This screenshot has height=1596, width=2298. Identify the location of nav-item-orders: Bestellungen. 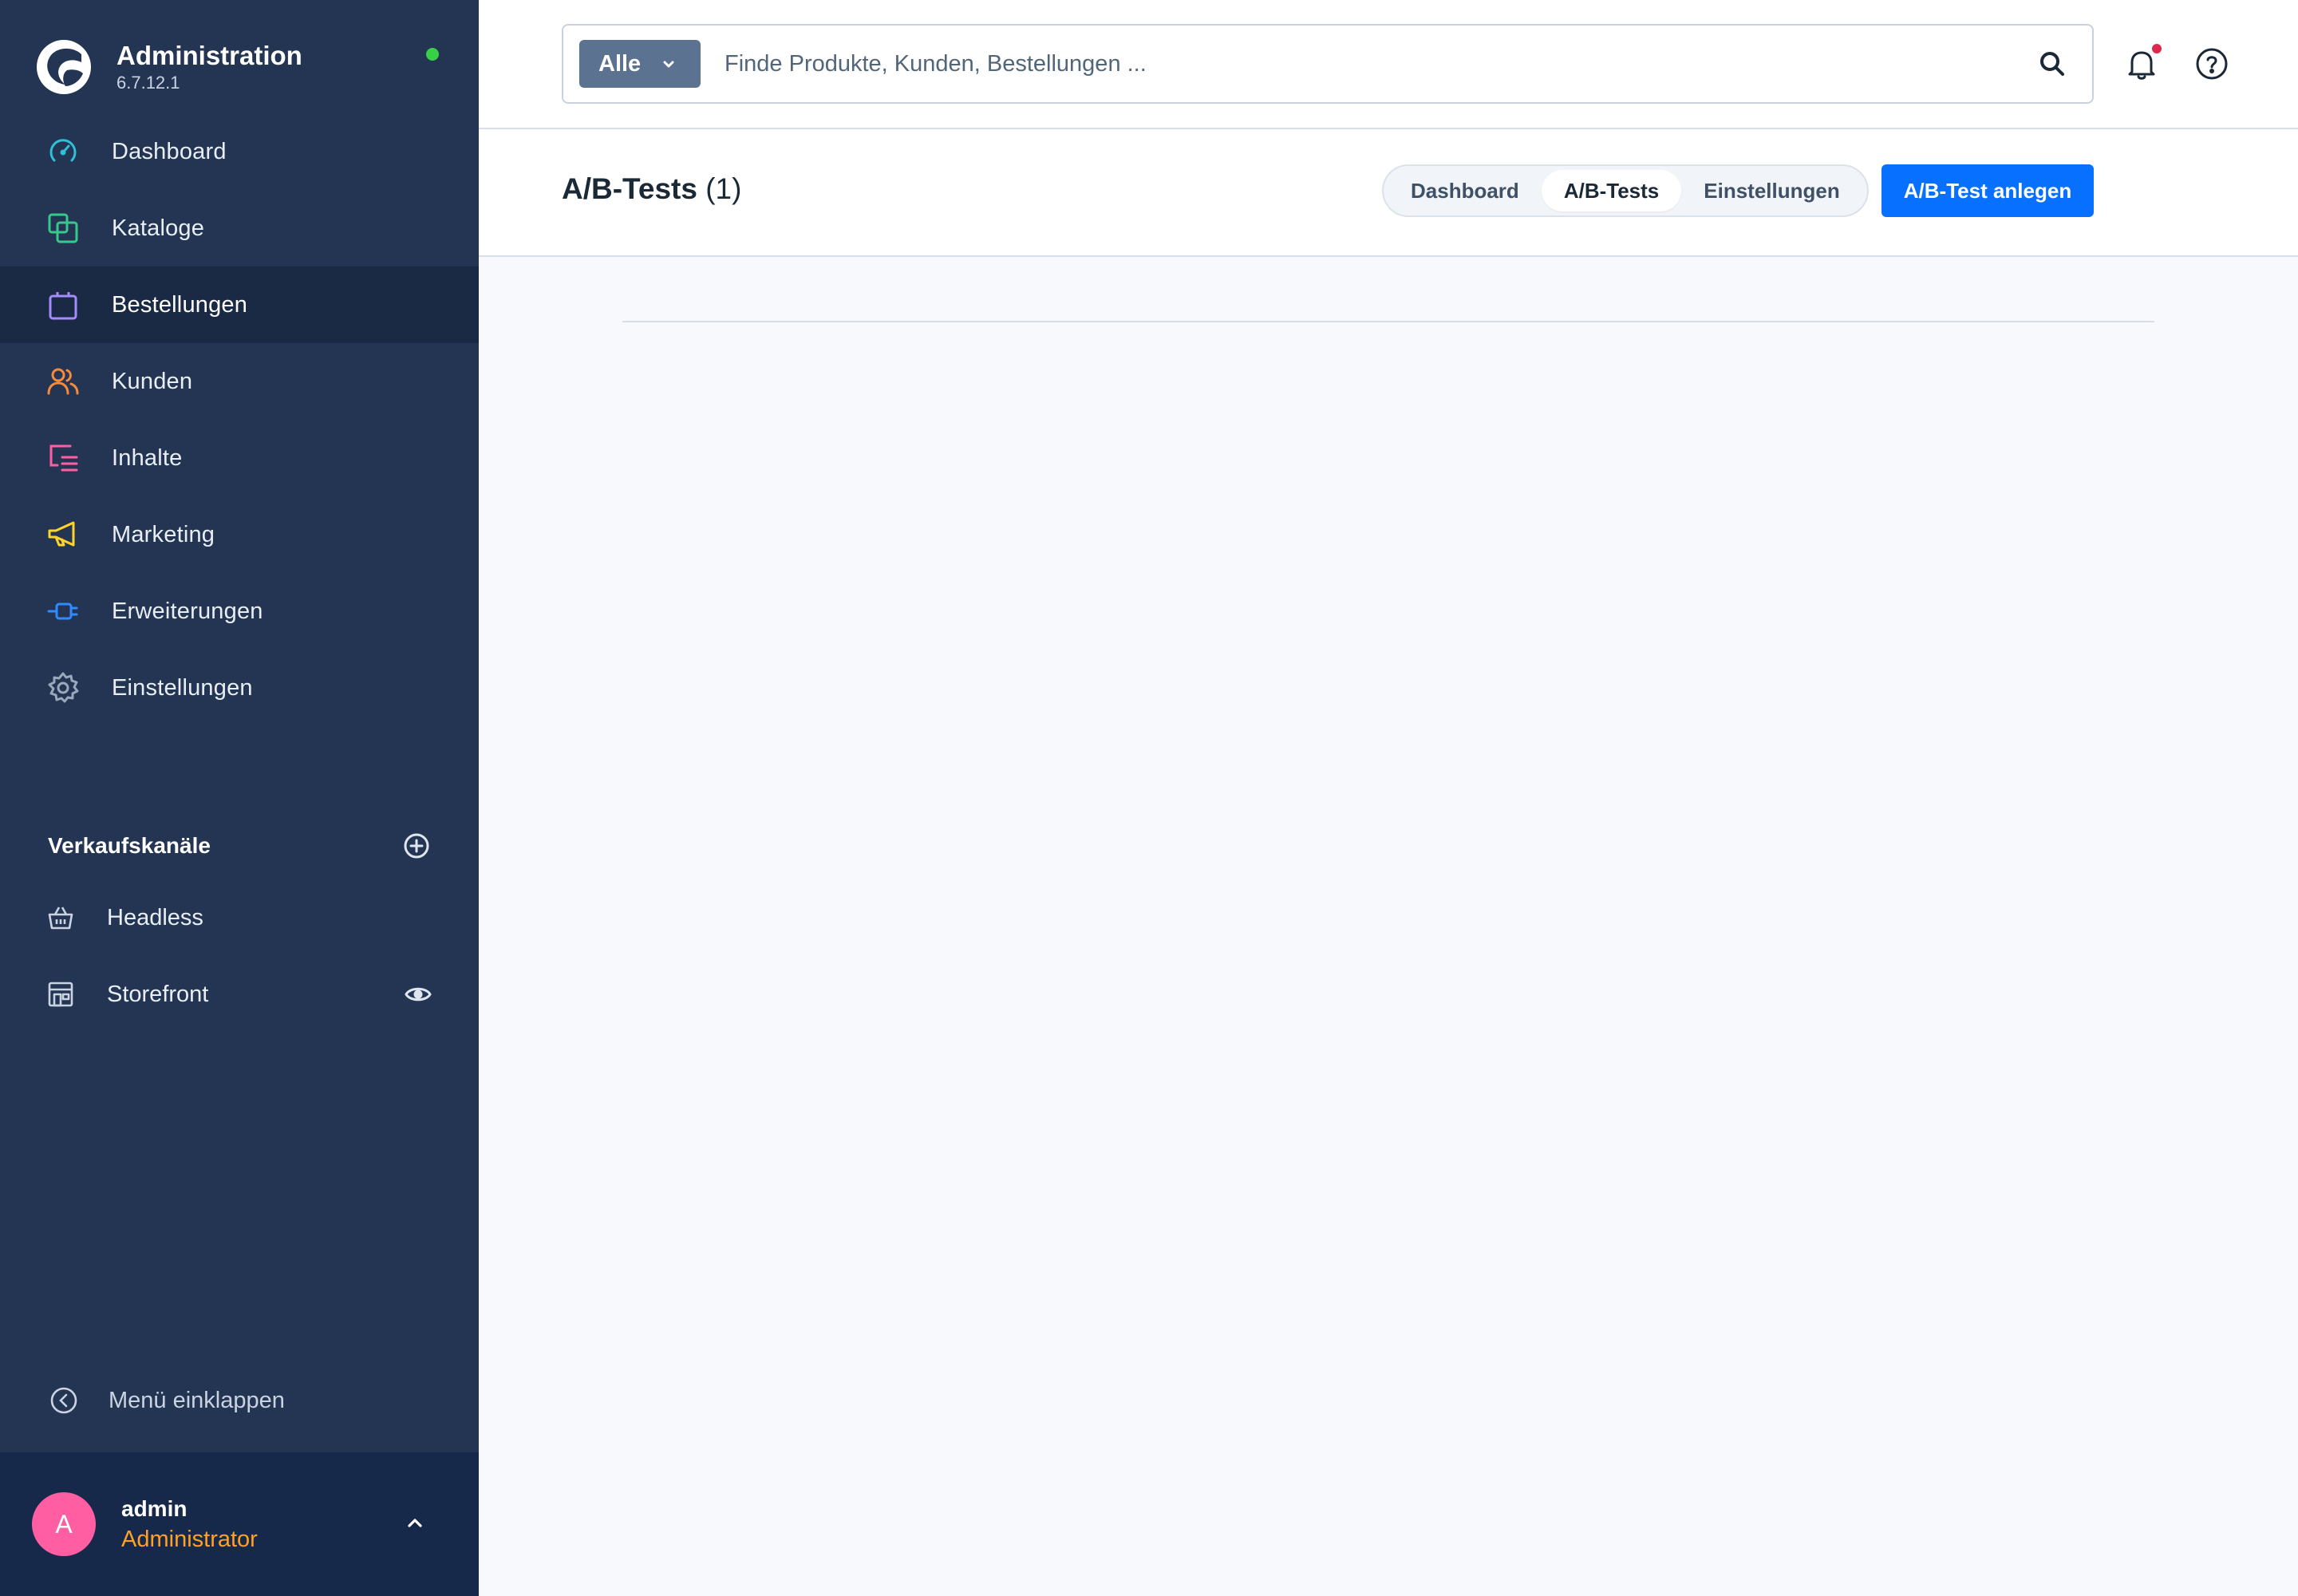
(240, 305).